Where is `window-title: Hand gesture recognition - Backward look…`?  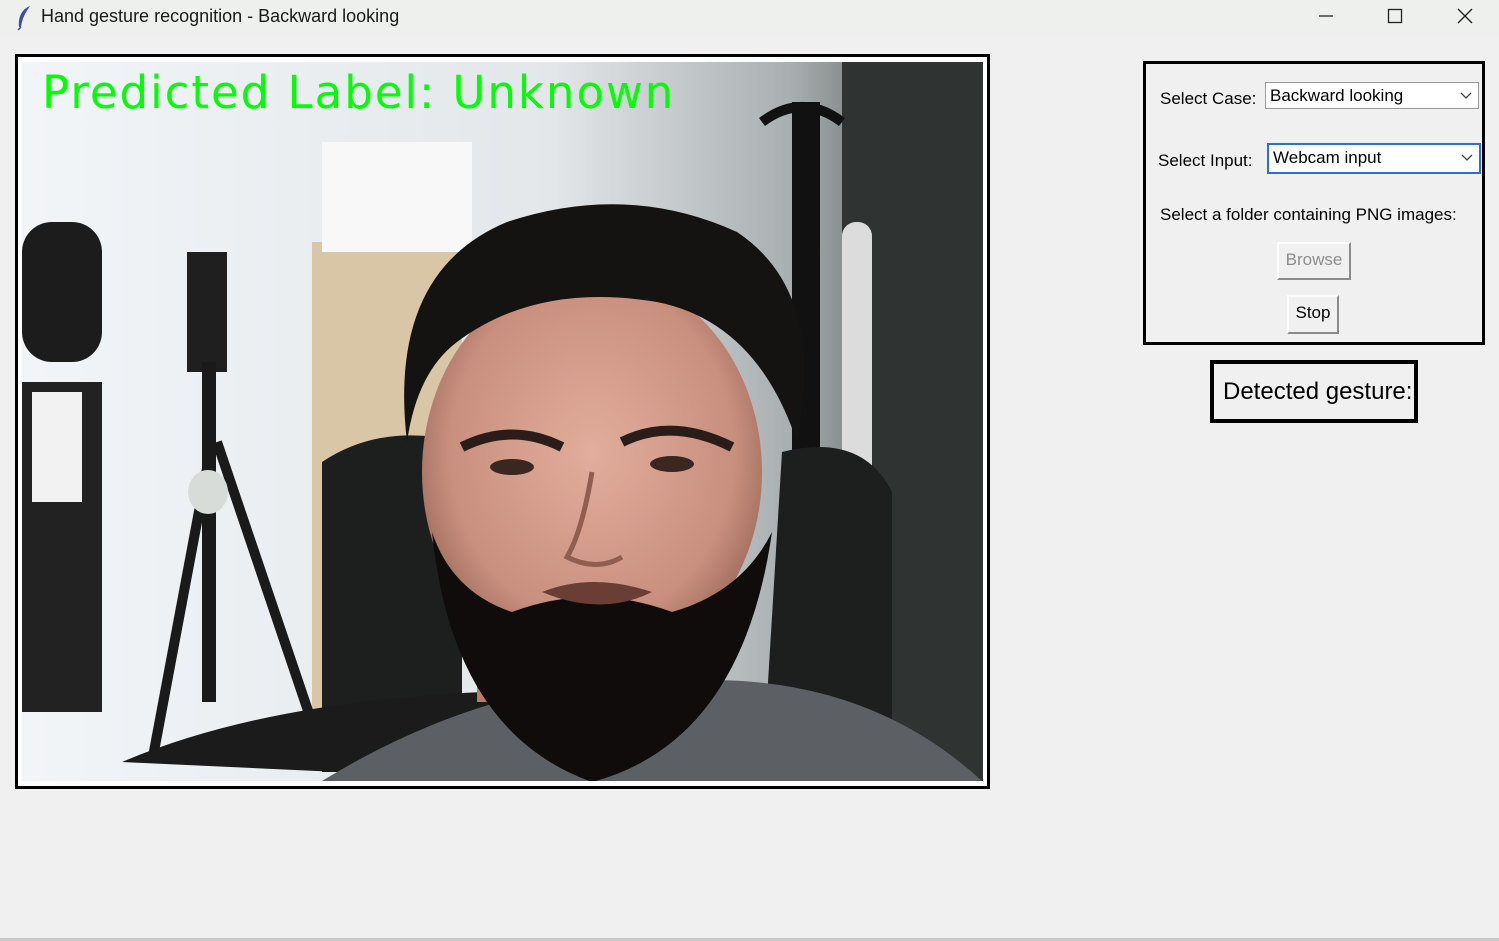 window-title: Hand gesture recognition - Backward look… is located at coordinates (220, 16).